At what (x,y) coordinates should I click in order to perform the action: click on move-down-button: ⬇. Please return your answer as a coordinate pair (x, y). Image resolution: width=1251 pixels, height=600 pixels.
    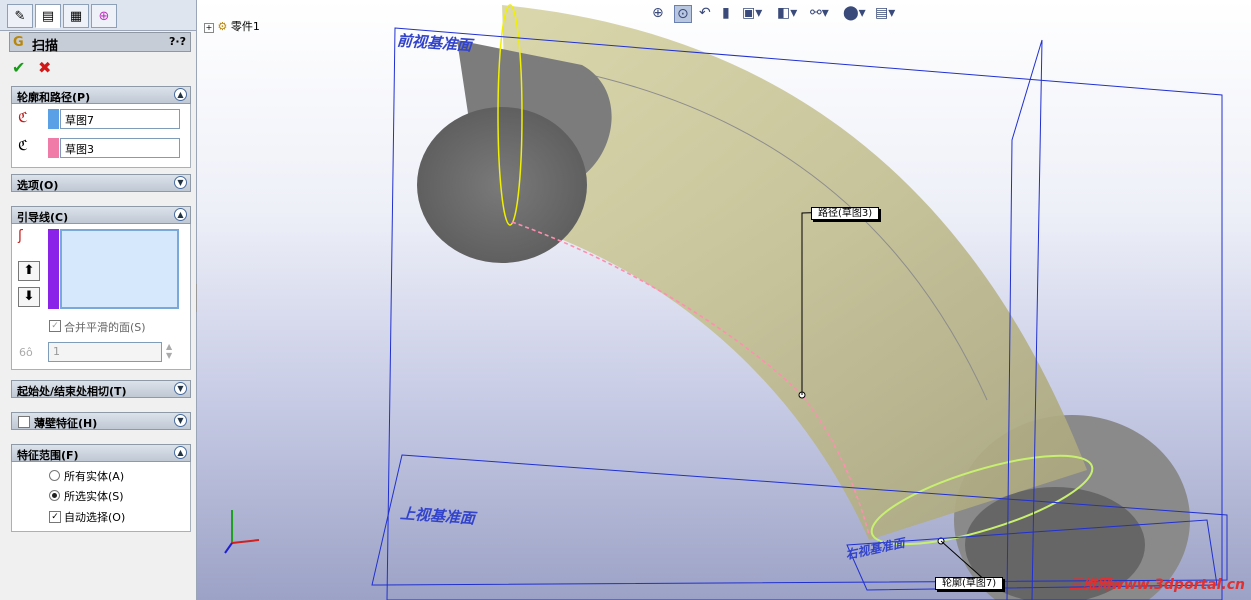
    Looking at the image, I should click on (29, 297).